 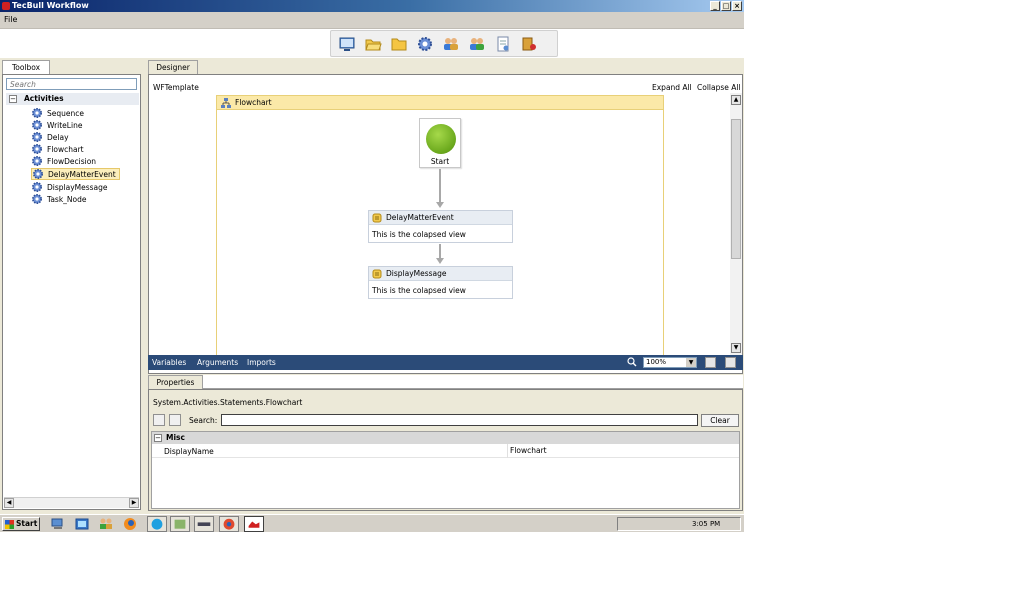 What do you see at coordinates (459, 420) in the screenshot?
I see `properties-search-input` at bounding box center [459, 420].